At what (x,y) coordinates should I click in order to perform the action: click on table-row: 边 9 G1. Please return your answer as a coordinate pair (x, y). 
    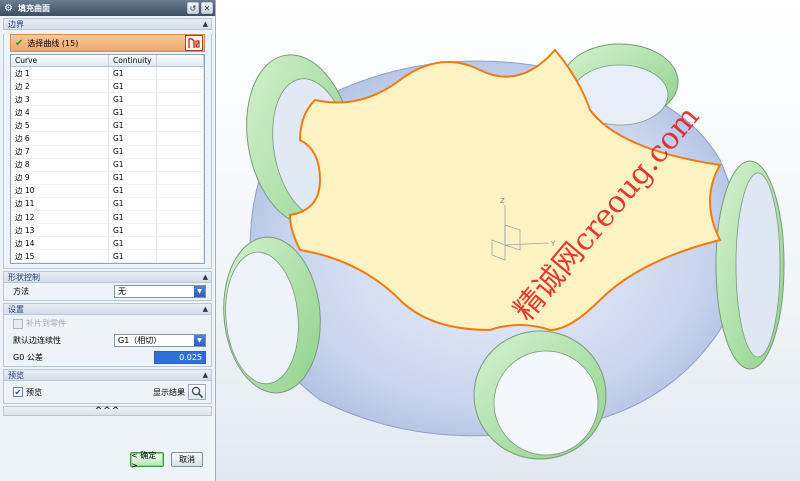
    Looking at the image, I should click on (107, 178).